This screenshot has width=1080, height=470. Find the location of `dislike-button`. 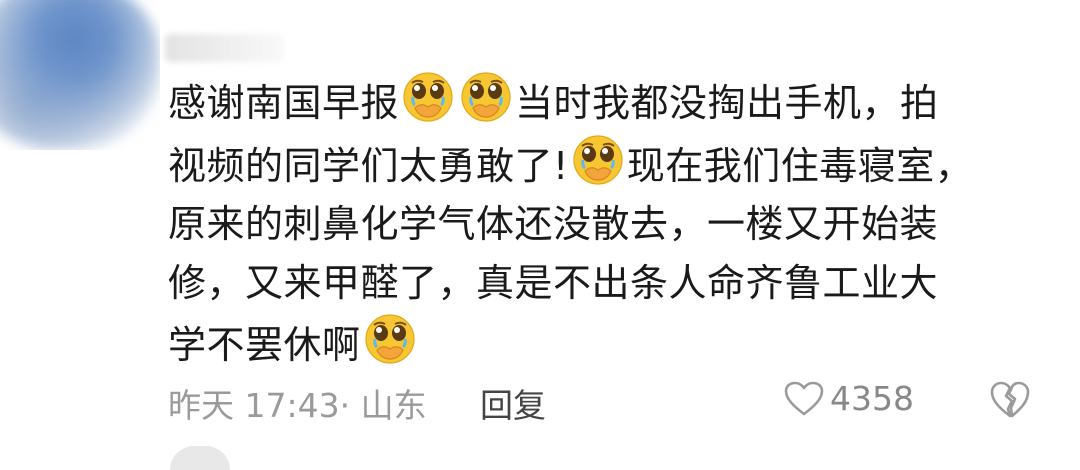

dislike-button is located at coordinates (1010, 404).